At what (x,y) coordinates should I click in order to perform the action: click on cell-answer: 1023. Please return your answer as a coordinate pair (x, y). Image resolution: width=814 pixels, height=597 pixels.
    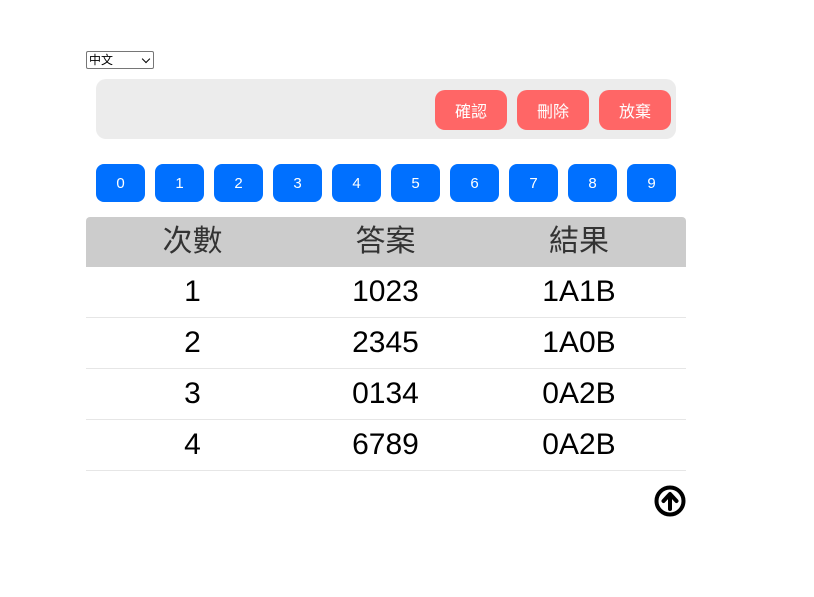
    Looking at the image, I should click on (385, 291).